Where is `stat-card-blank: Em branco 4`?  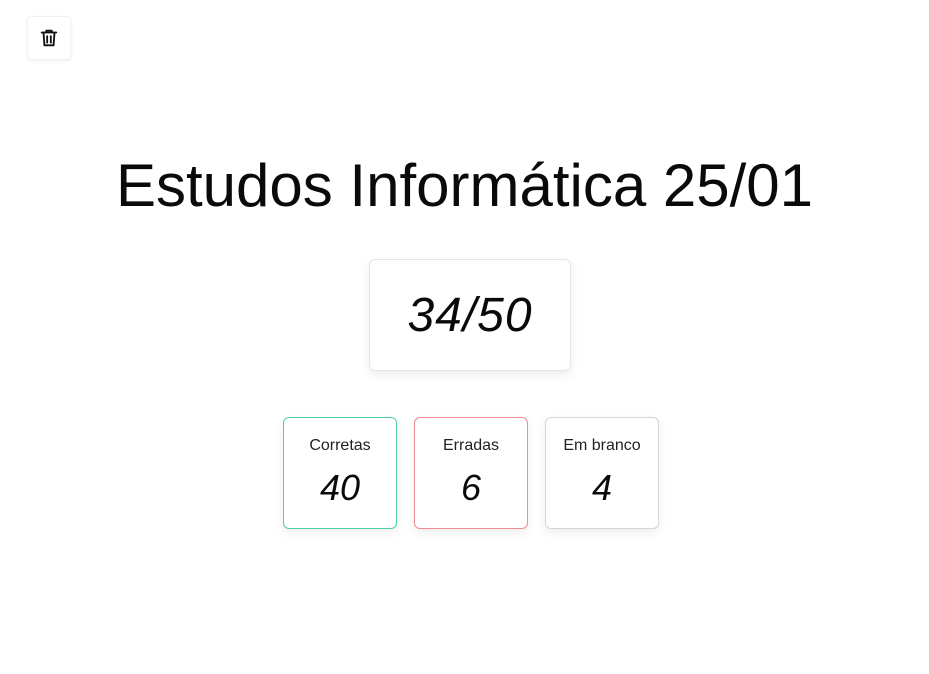
stat-card-blank: Em branco 4 is located at coordinates (602, 473).